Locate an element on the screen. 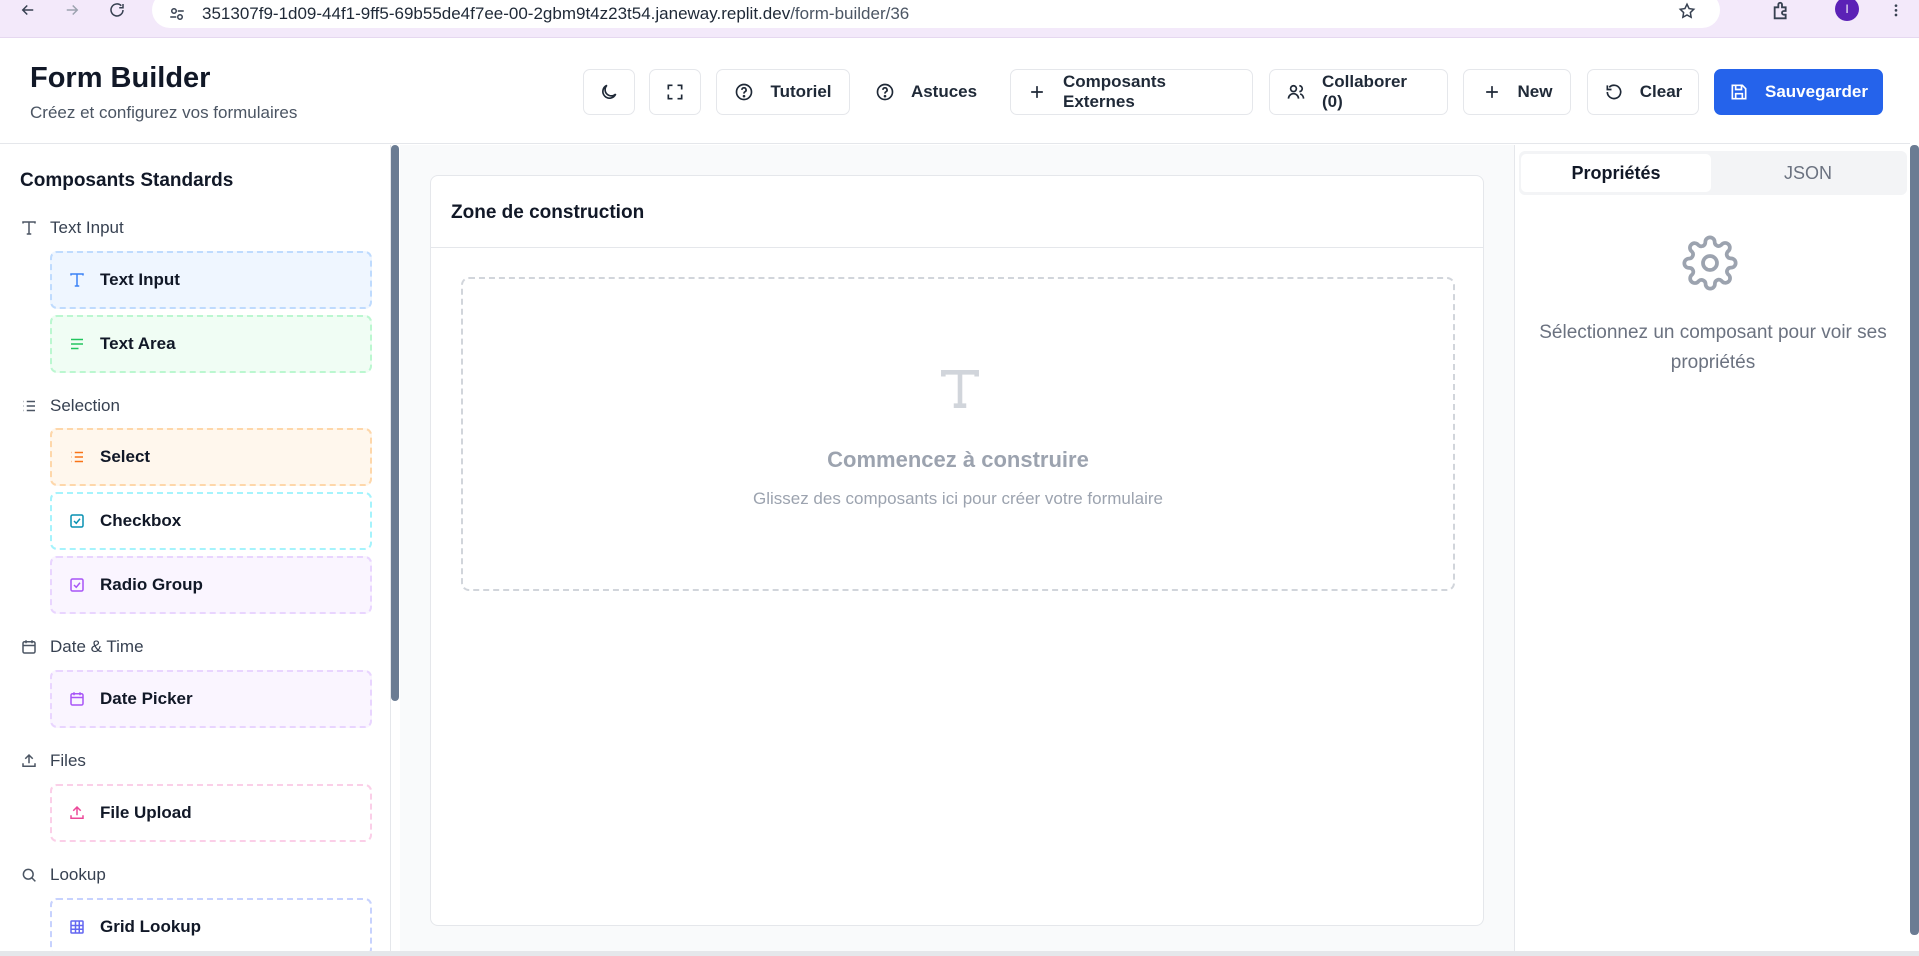 This screenshot has width=1919, height=956. category-text-input: Text Input is located at coordinates (72, 228).